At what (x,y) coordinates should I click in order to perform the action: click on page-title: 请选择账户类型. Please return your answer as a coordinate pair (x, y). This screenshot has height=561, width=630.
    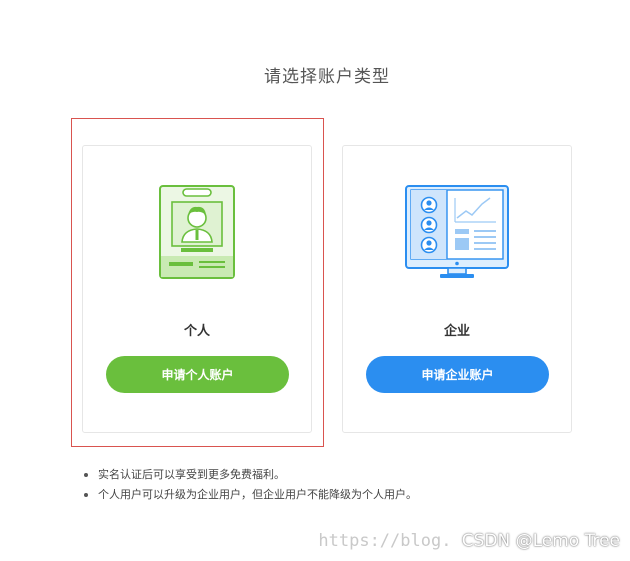
    Looking at the image, I should click on (327, 77).